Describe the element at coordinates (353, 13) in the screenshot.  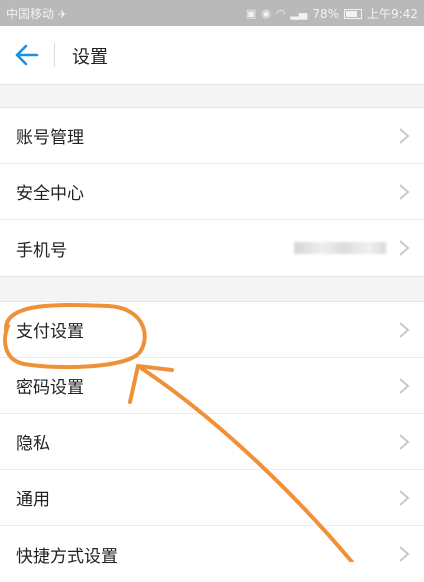
I see `battery-icon` at that location.